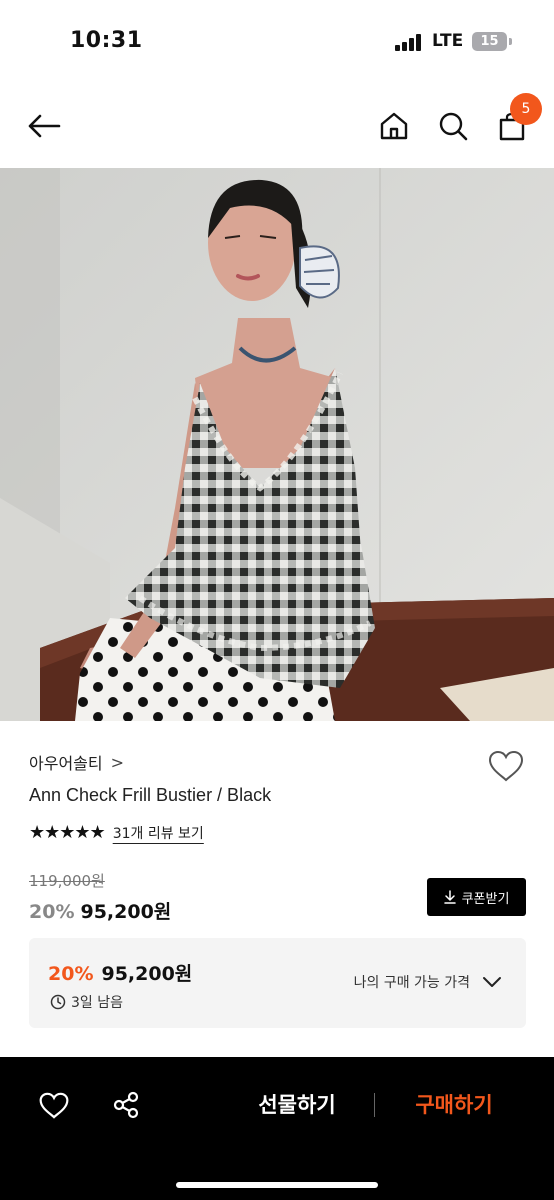 This screenshot has width=554, height=1200. I want to click on original-price: 119,000원, so click(67, 881).